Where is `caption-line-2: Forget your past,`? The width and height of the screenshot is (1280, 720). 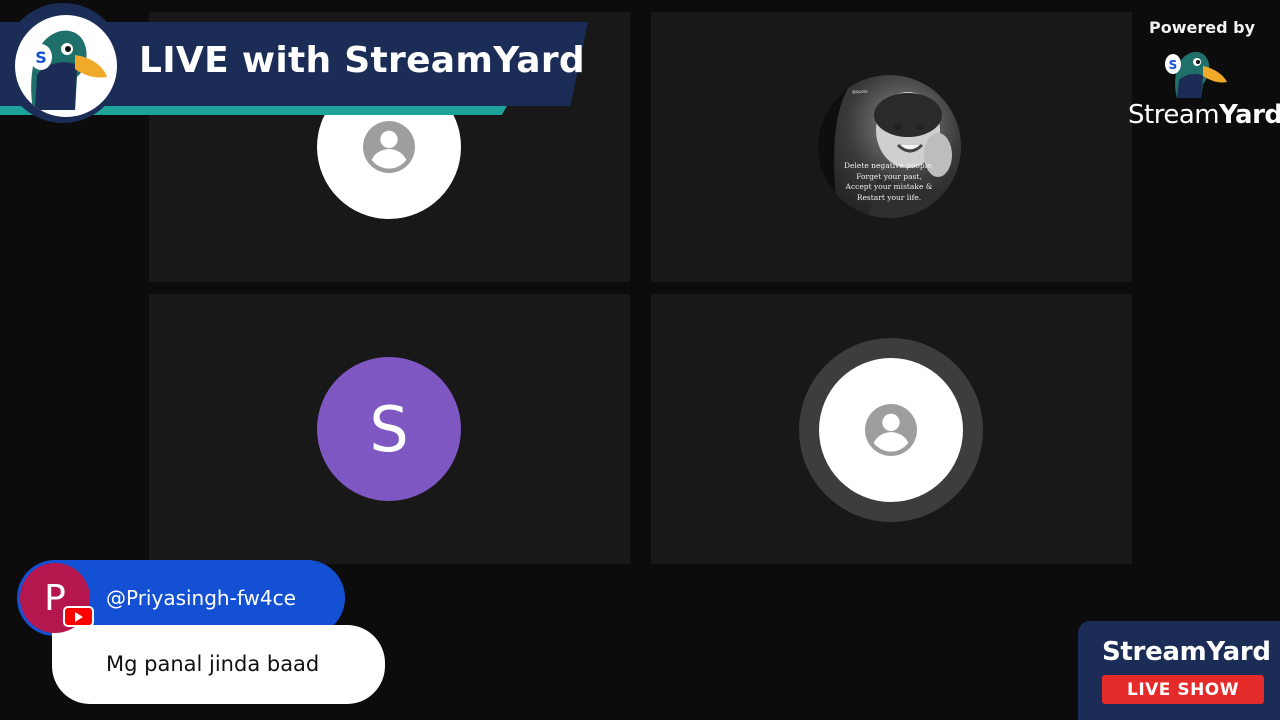 caption-line-2: Forget your past, is located at coordinates (889, 176).